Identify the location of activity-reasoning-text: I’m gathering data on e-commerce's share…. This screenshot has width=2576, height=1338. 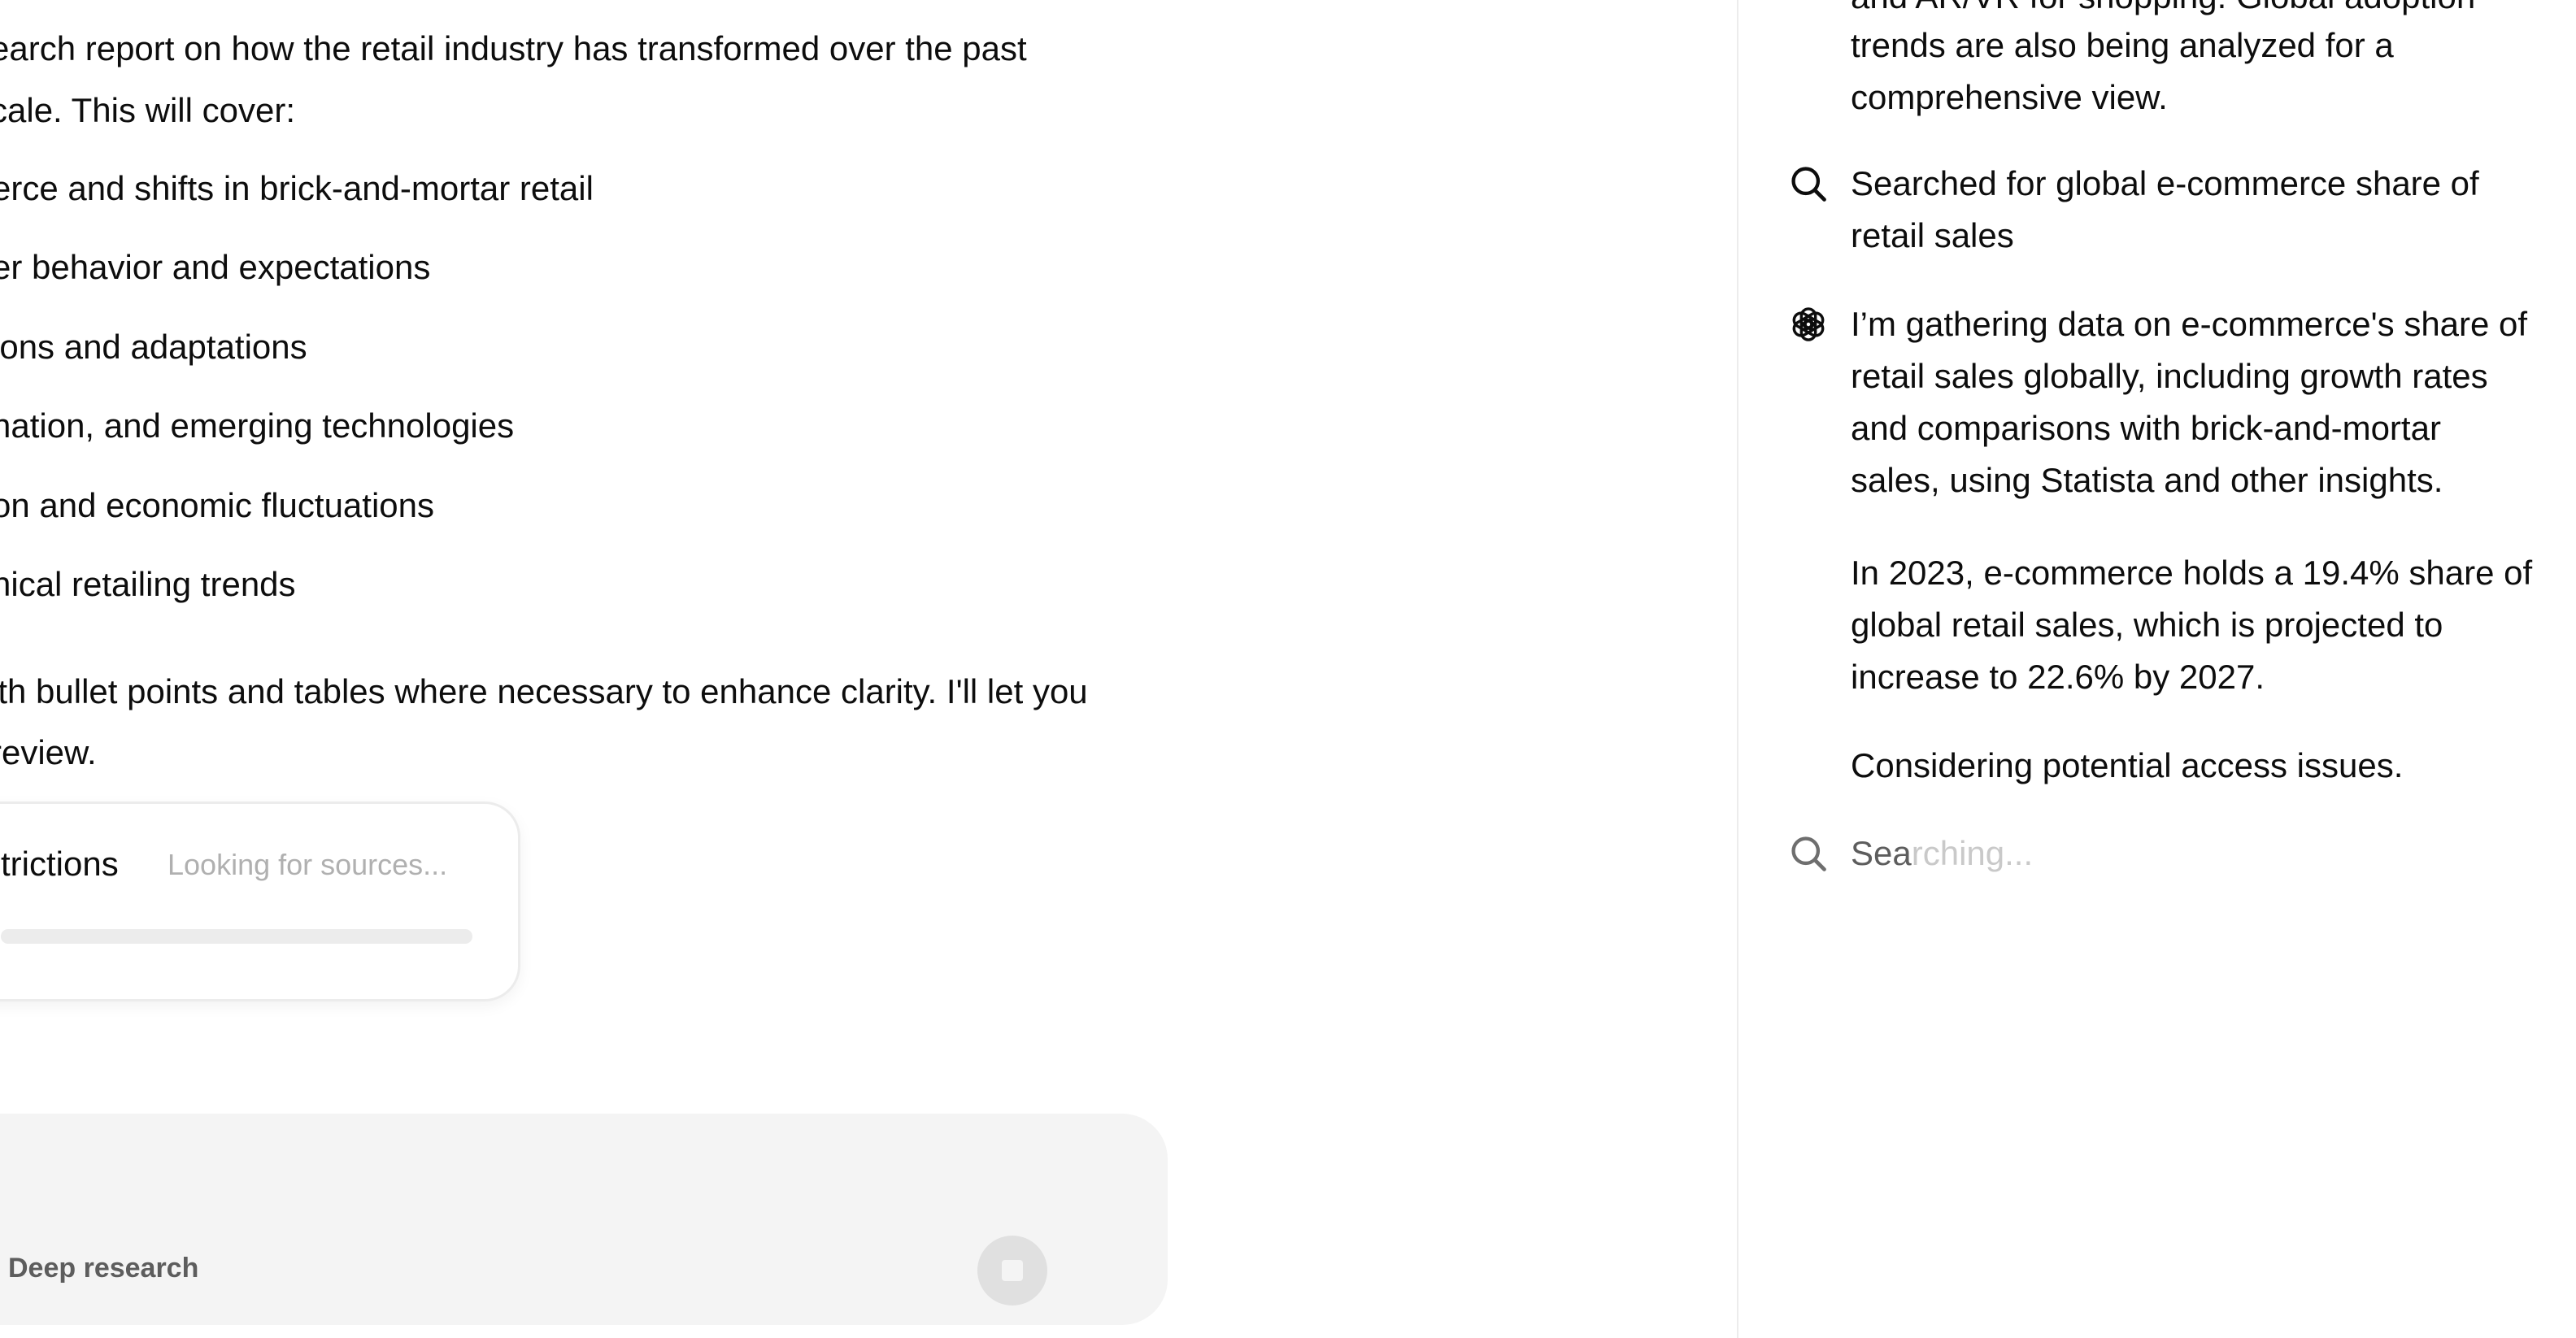
(2190, 324).